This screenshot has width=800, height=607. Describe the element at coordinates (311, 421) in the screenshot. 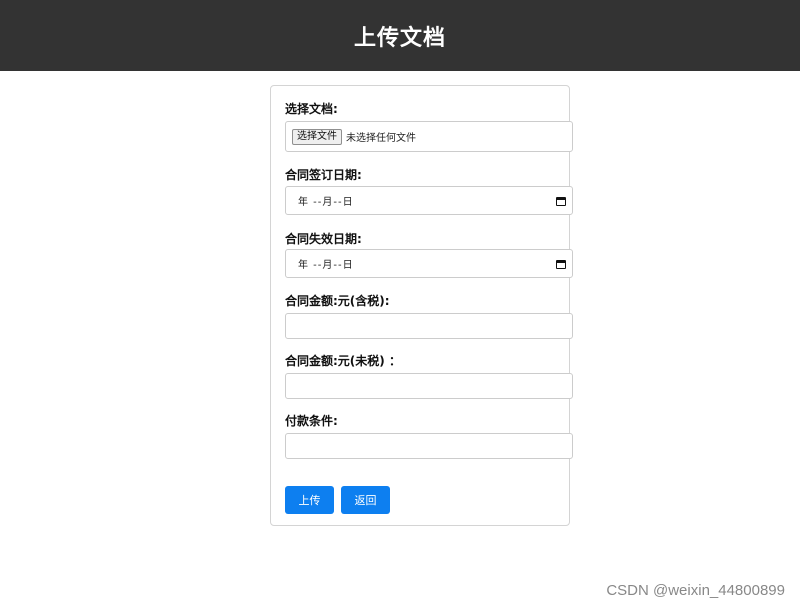

I see `payment-terms-label: 付款条件:` at that location.